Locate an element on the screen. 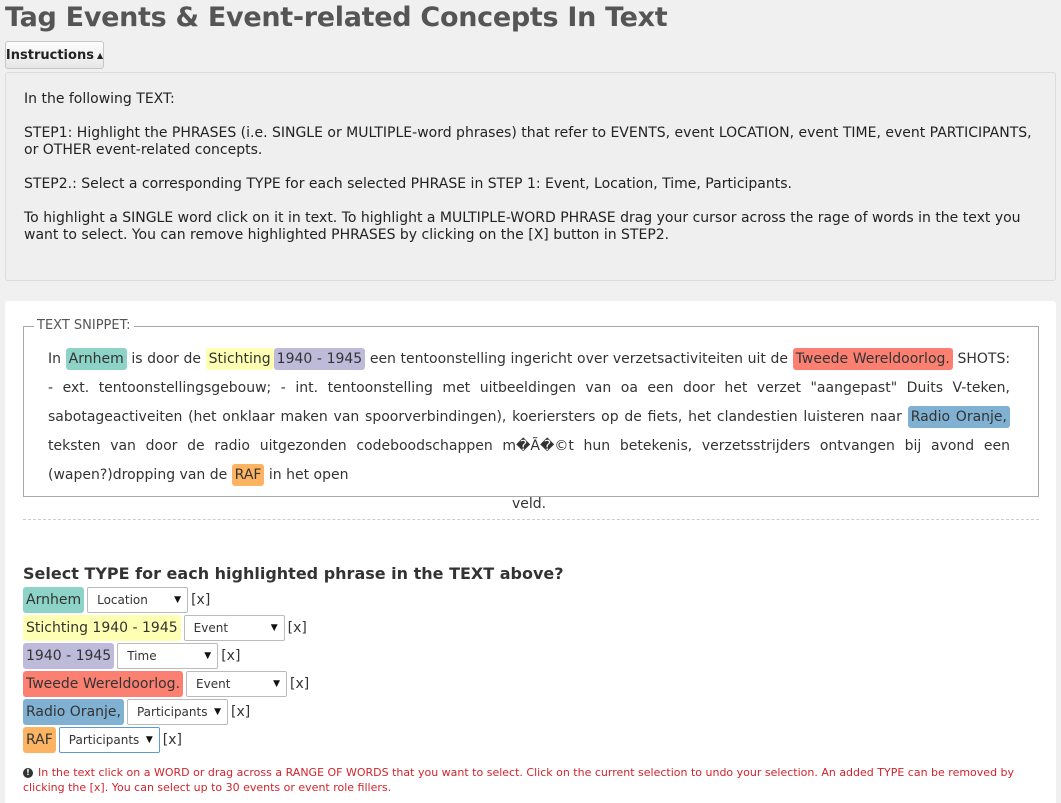 This screenshot has height=803, width=1061. type-select-value: Location is located at coordinates (122, 600).